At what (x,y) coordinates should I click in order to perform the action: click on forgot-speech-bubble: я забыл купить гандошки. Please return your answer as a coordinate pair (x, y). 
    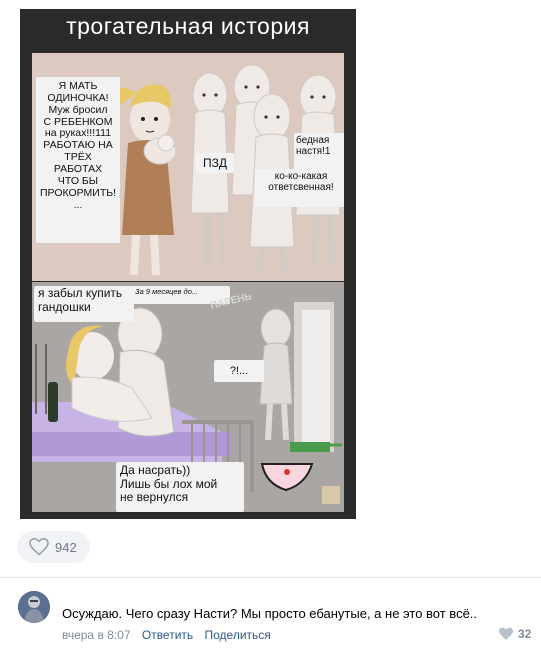
    Looking at the image, I should click on (84, 304).